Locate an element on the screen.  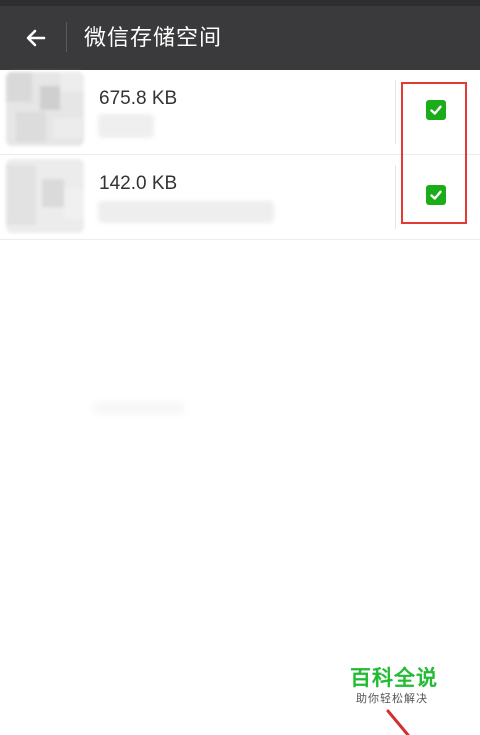
red-arrow-icon is located at coordinates (398, 722).